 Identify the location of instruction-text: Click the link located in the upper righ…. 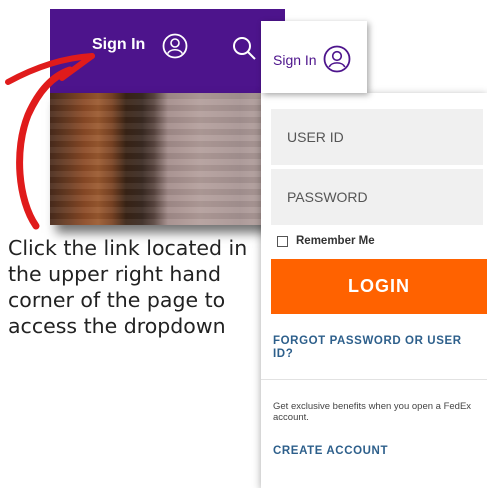
(128, 287).